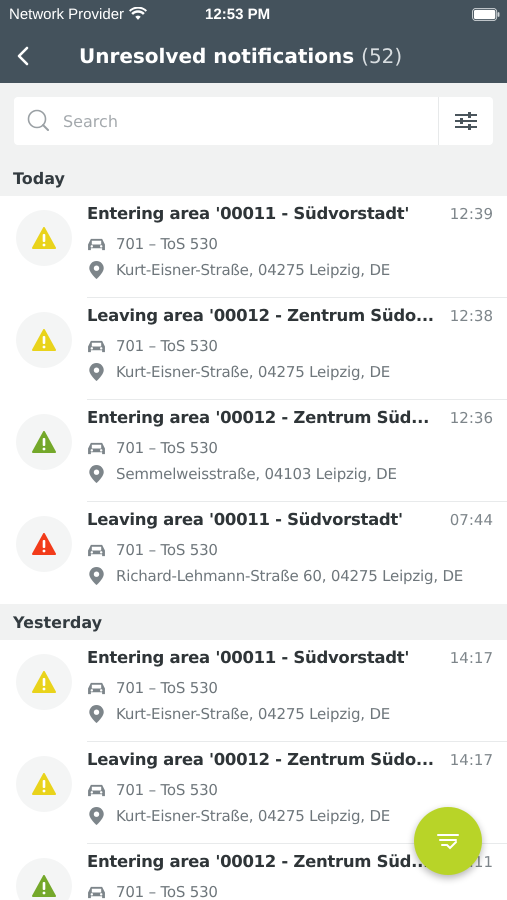 This screenshot has width=507, height=900. Describe the element at coordinates (216, 56) in the screenshot. I see `screen-title: Unresolved notifications` at that location.